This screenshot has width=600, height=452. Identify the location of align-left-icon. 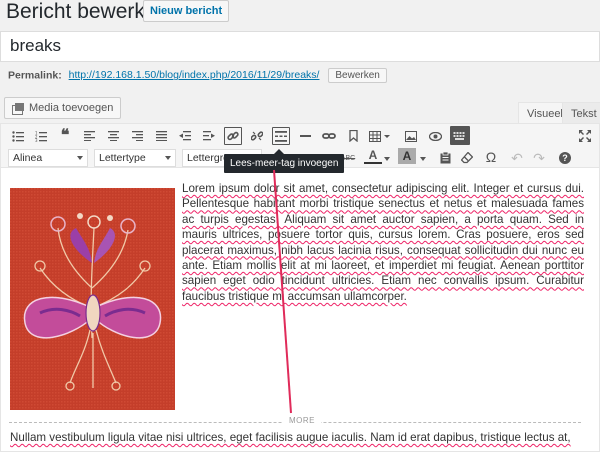
(89, 136).